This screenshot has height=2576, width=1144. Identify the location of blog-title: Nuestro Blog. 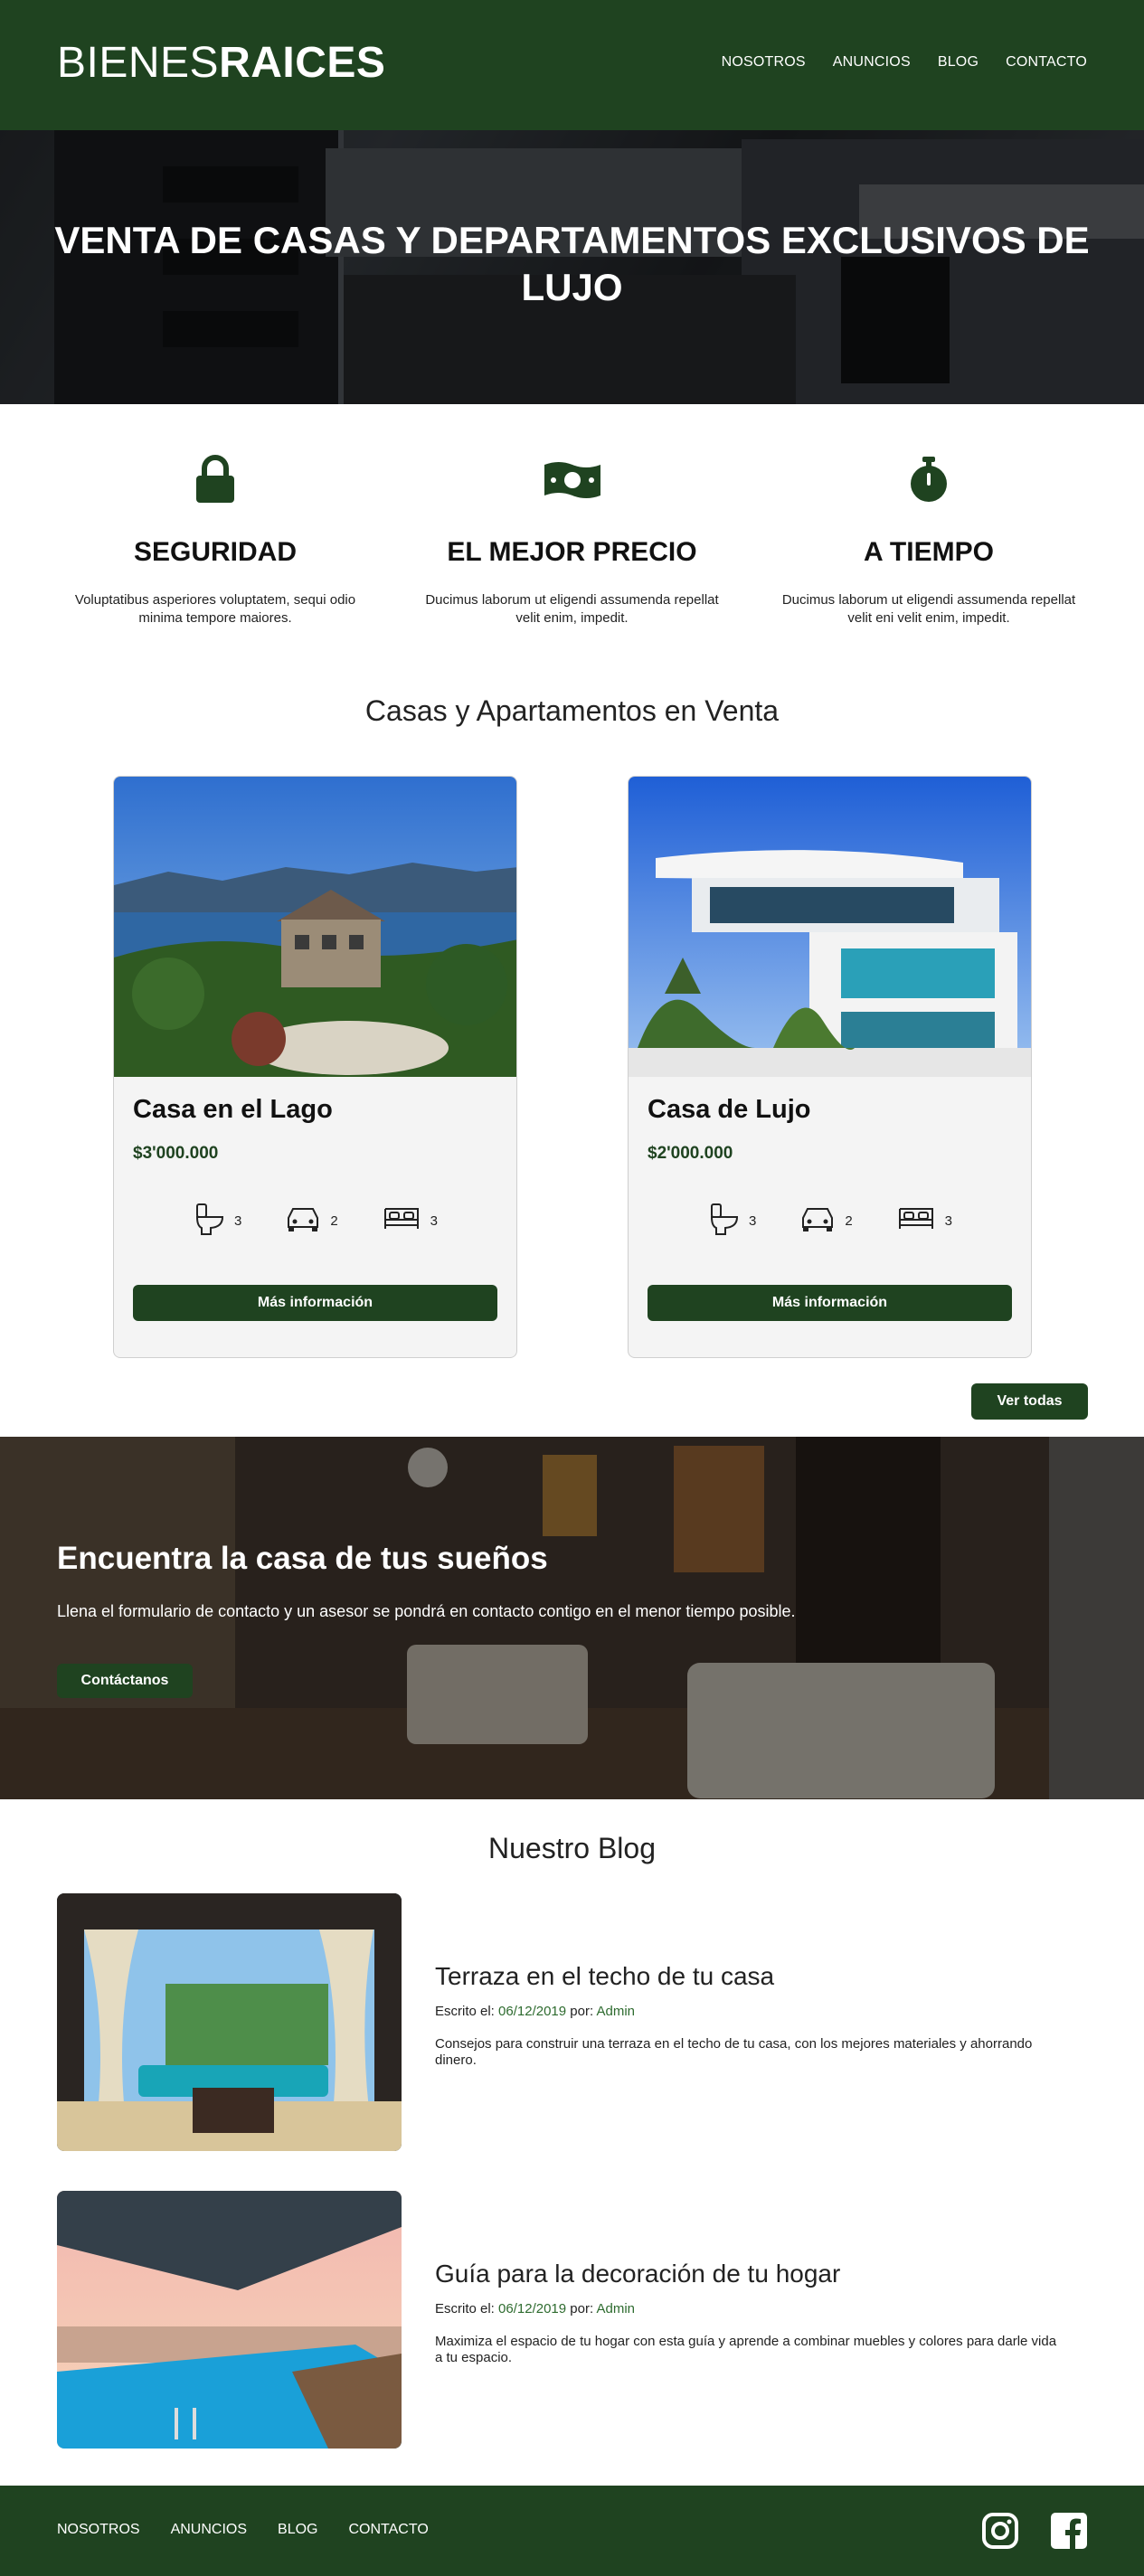
(572, 1848).